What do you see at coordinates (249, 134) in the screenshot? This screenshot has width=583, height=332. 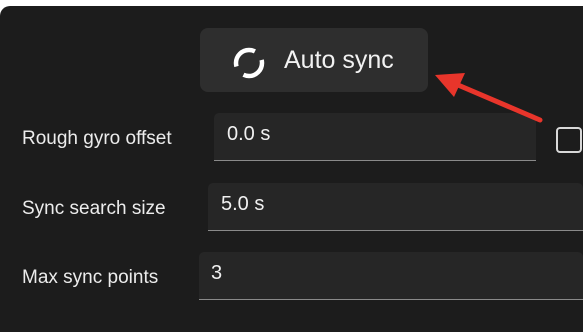 I see `rough-gyro-offset-value: 0.0 s` at bounding box center [249, 134].